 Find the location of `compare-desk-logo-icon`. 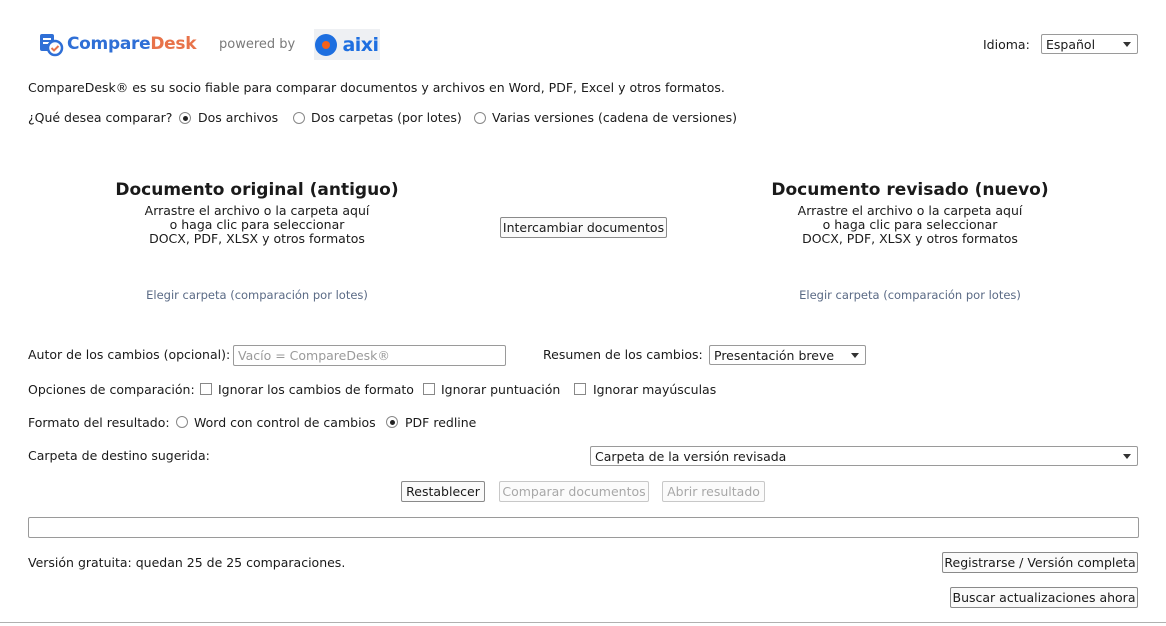

compare-desk-logo-icon is located at coordinates (52, 45).